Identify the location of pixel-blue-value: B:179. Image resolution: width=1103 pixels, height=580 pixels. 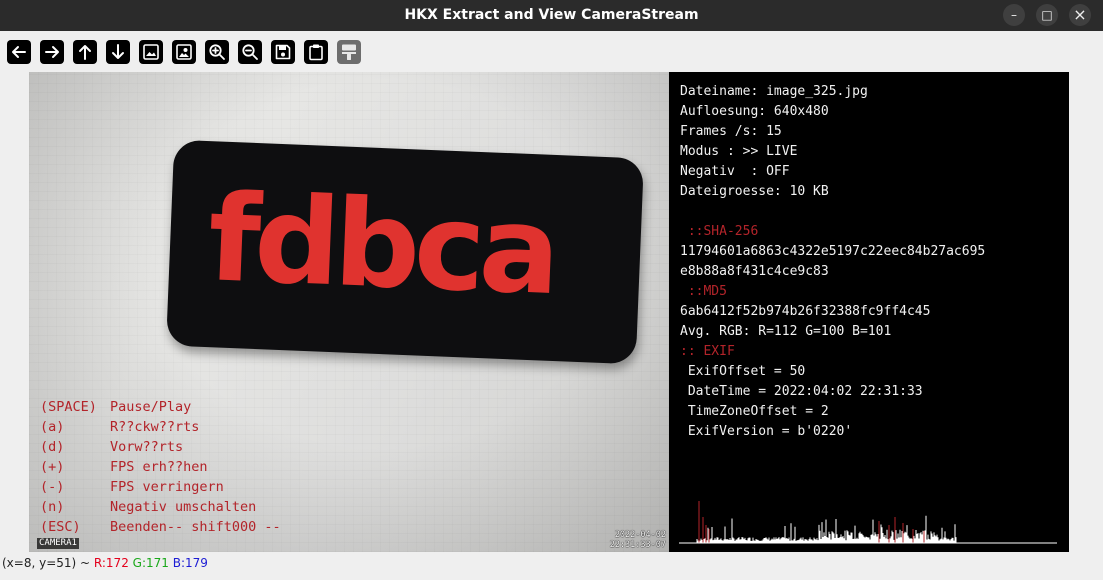
(190, 563).